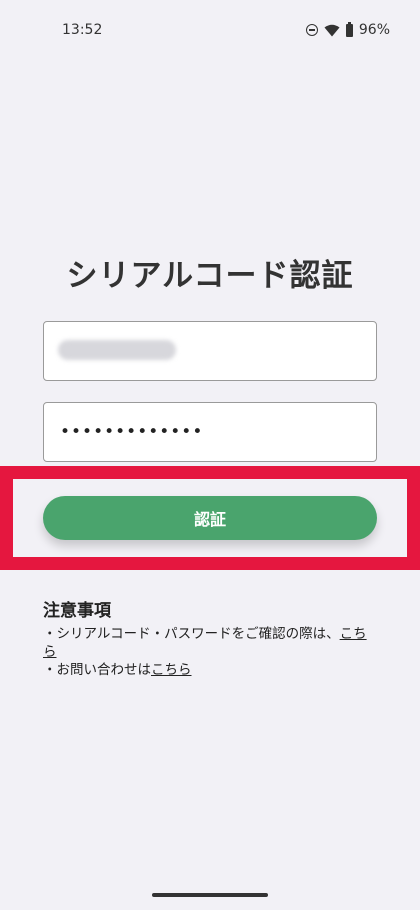 This screenshot has height=910, width=420. What do you see at coordinates (77, 611) in the screenshot?
I see `notes-heading: 注意事項` at bounding box center [77, 611].